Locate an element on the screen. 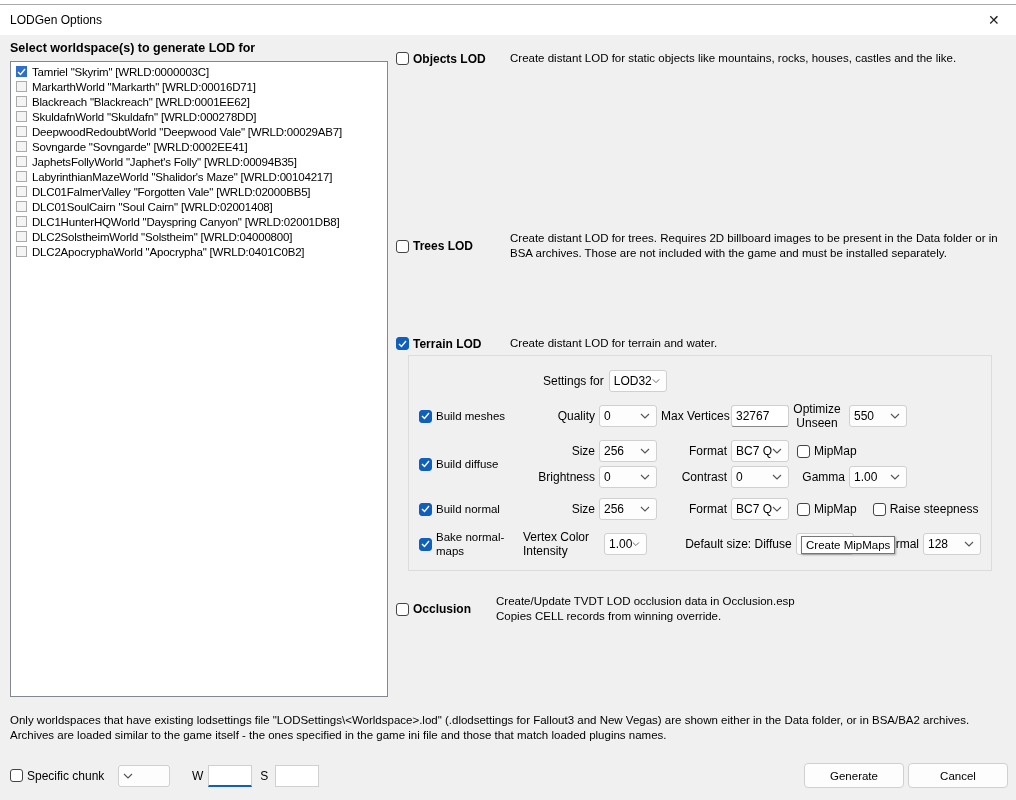 This screenshot has height=800, width=1016. field-label: Optimize Unseen is located at coordinates (817, 416).